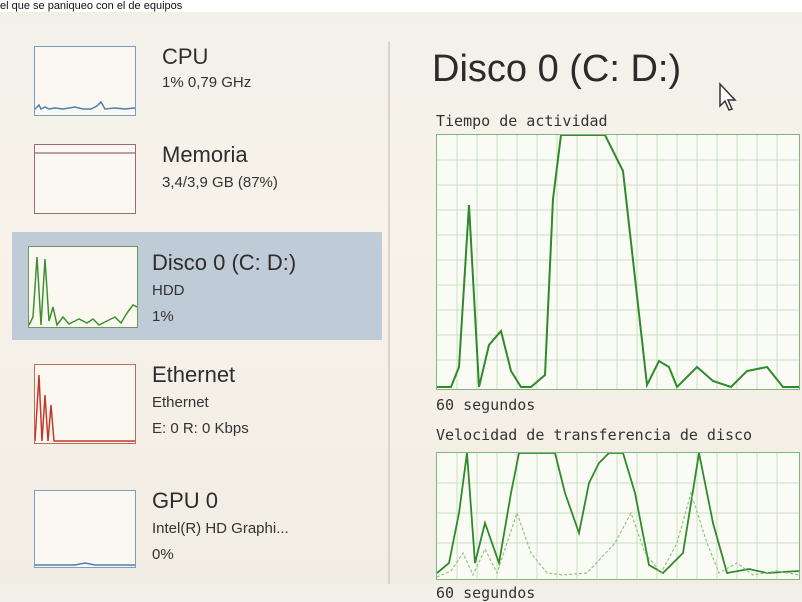  Describe the element at coordinates (85, 529) in the screenshot. I see `gpu-thumbnail` at that location.